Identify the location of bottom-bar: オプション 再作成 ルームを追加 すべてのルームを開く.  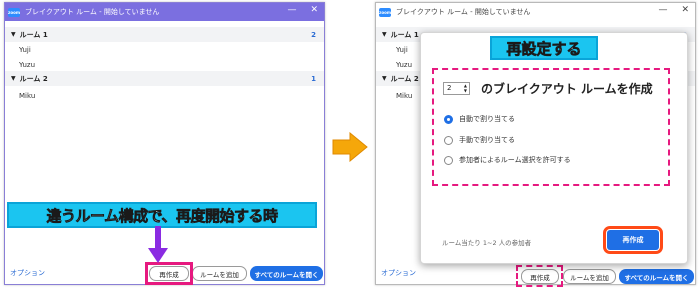
(164, 273).